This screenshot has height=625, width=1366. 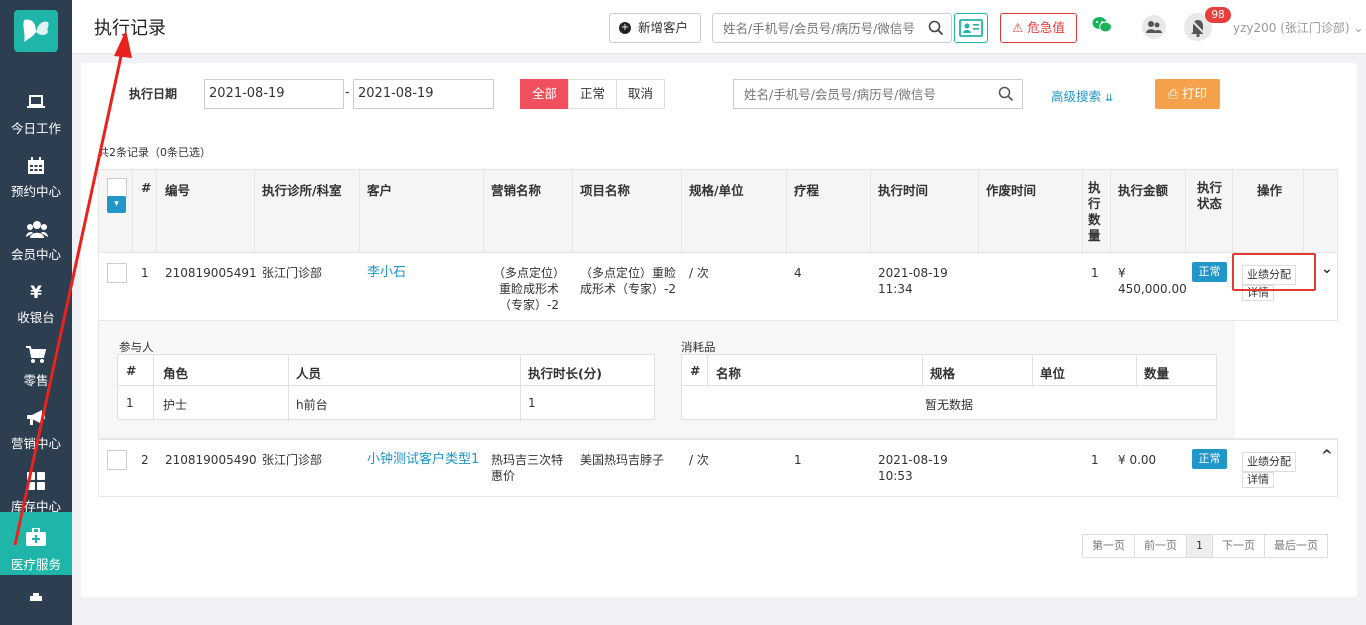 What do you see at coordinates (699, 273) in the screenshot?
I see `row-spec: / 次` at bounding box center [699, 273].